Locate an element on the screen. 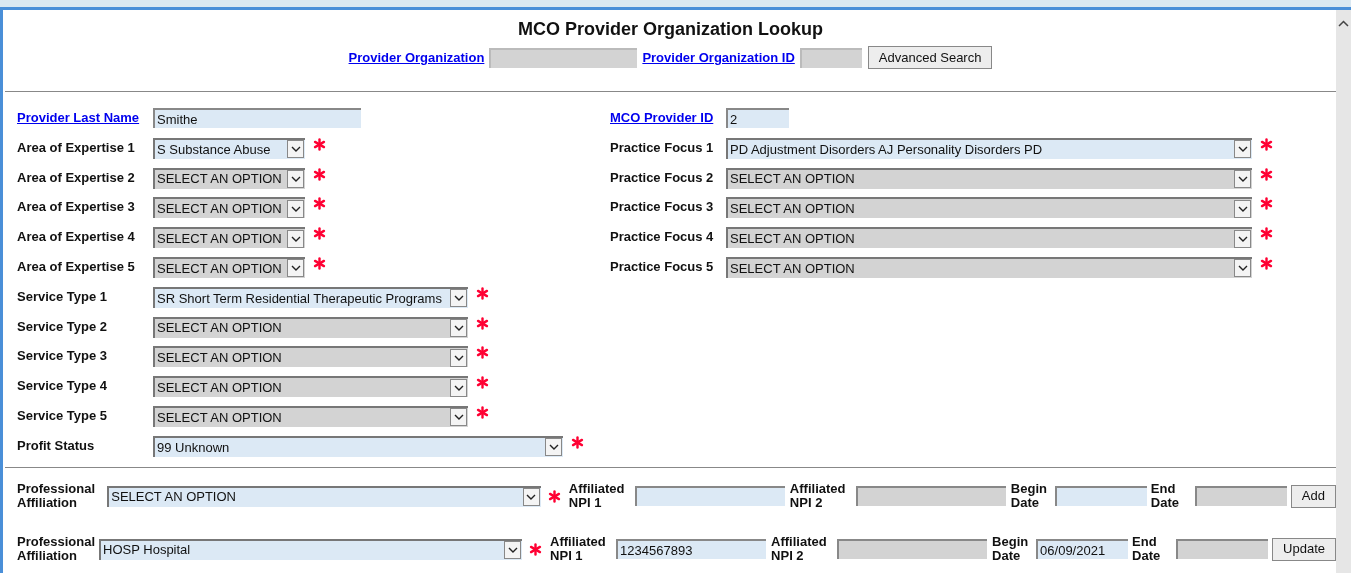 The width and height of the screenshot is (1351, 573). field-label: Area of Expertise 3 is located at coordinates (76, 207).